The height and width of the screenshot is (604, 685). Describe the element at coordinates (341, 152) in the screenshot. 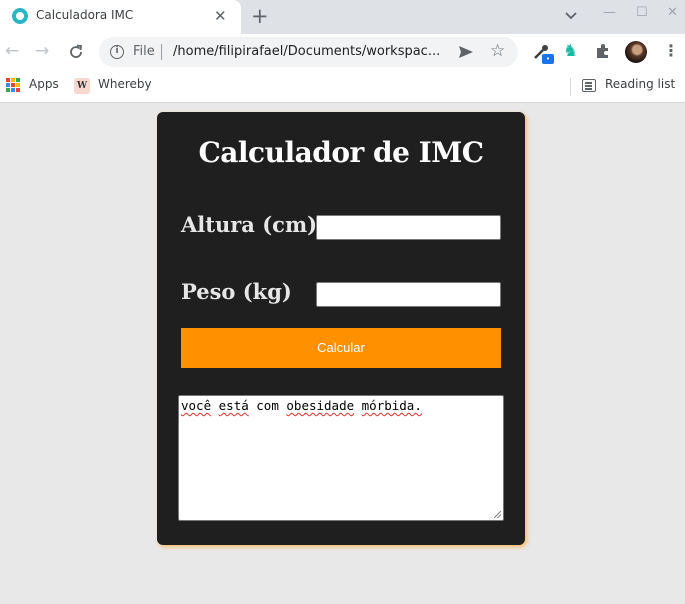

I see `page-title: Calculador de IMC` at that location.